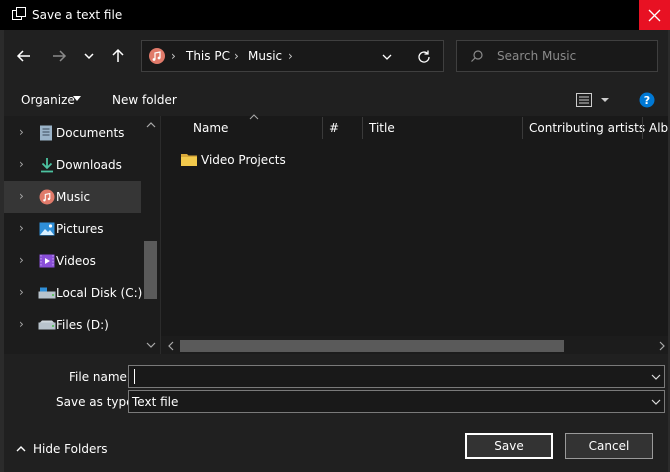 The image size is (670, 472). What do you see at coordinates (382, 128) in the screenshot?
I see `column-header-title: Title` at bounding box center [382, 128].